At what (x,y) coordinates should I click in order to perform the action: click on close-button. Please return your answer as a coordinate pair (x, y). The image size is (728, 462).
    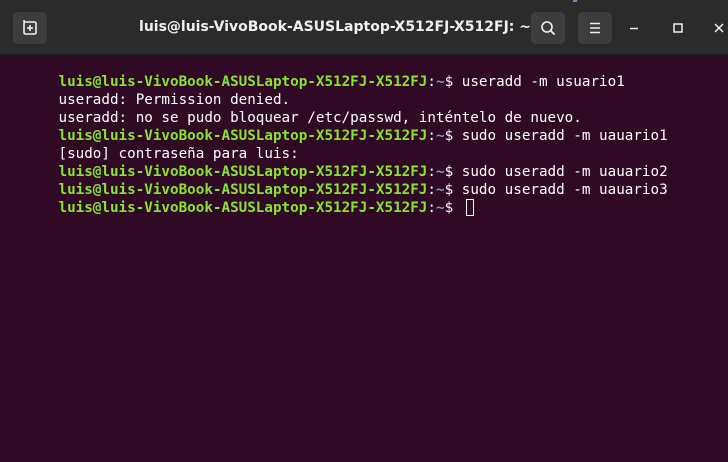
    Looking at the image, I should click on (718, 28).